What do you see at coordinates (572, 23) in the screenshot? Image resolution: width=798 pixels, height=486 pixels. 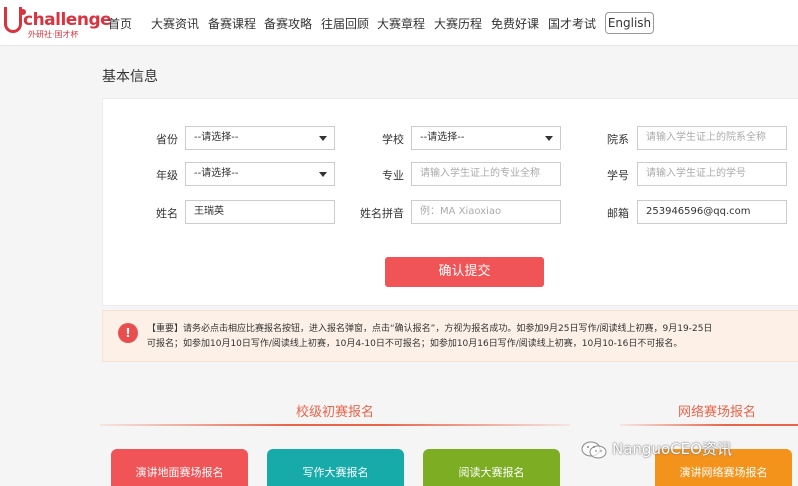 I see `nav-exam: 国才考试` at bounding box center [572, 23].